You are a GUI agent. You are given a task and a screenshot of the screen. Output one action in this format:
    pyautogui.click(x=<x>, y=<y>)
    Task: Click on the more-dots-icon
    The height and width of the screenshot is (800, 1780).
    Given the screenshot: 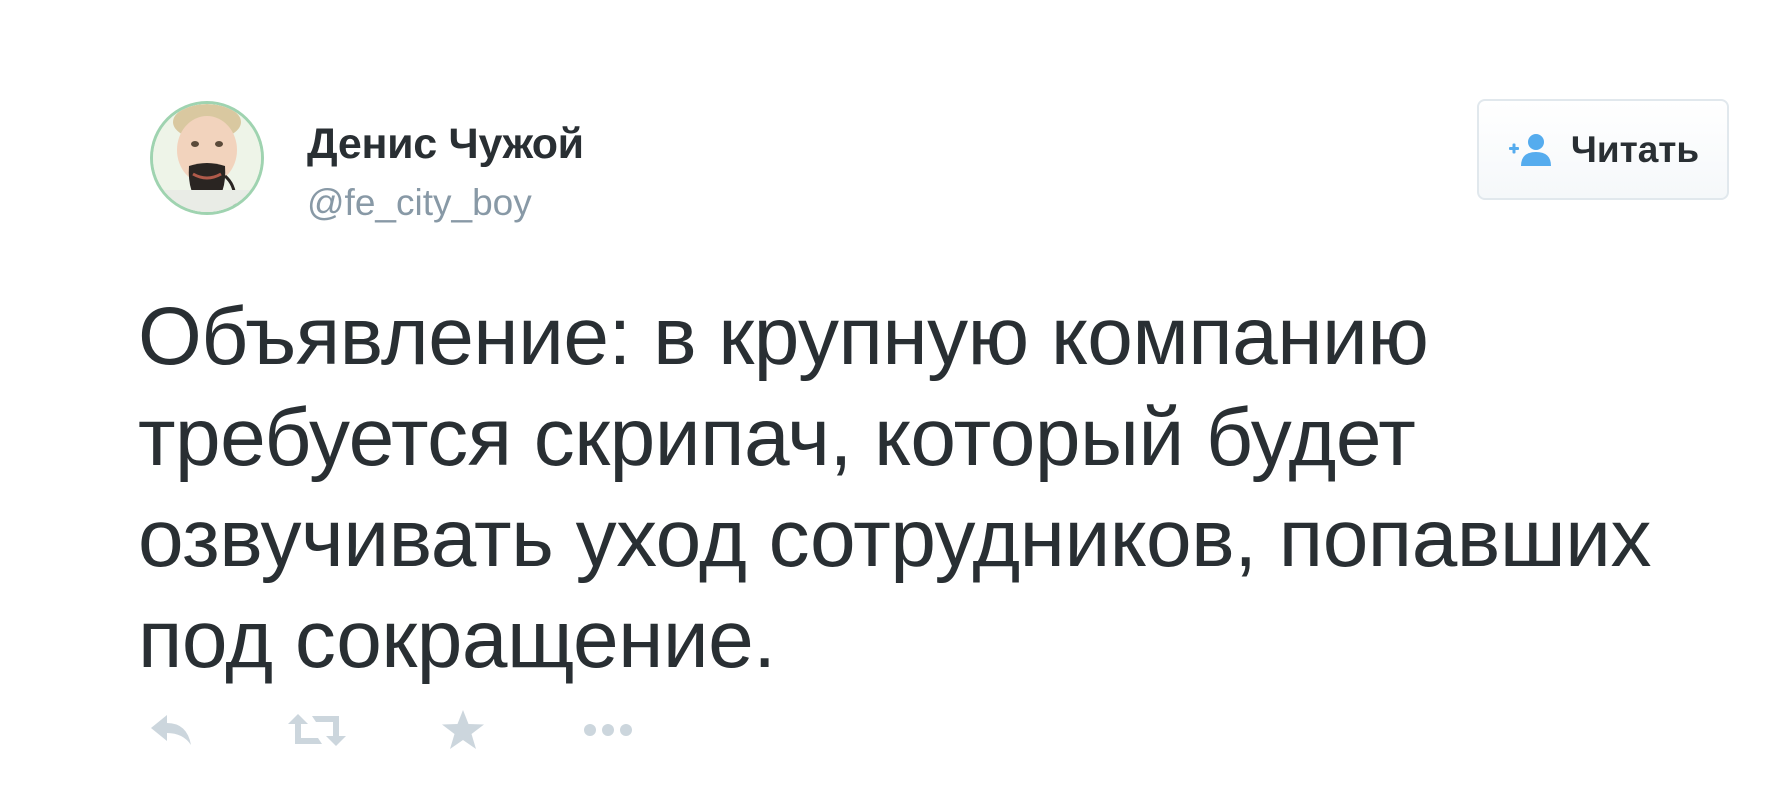 What is the action you would take?
    pyautogui.click(x=608, y=730)
    